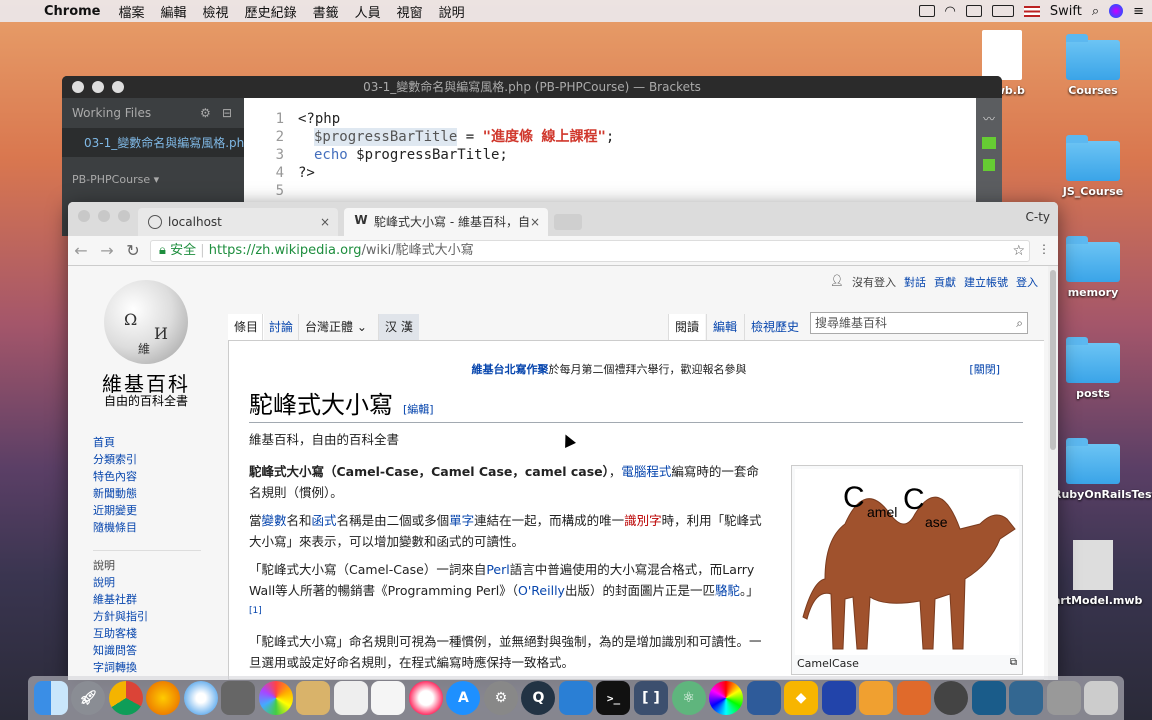 Image resolution: width=1152 pixels, height=720 pixels. I want to click on menu-help: 說明, so click(452, 11).